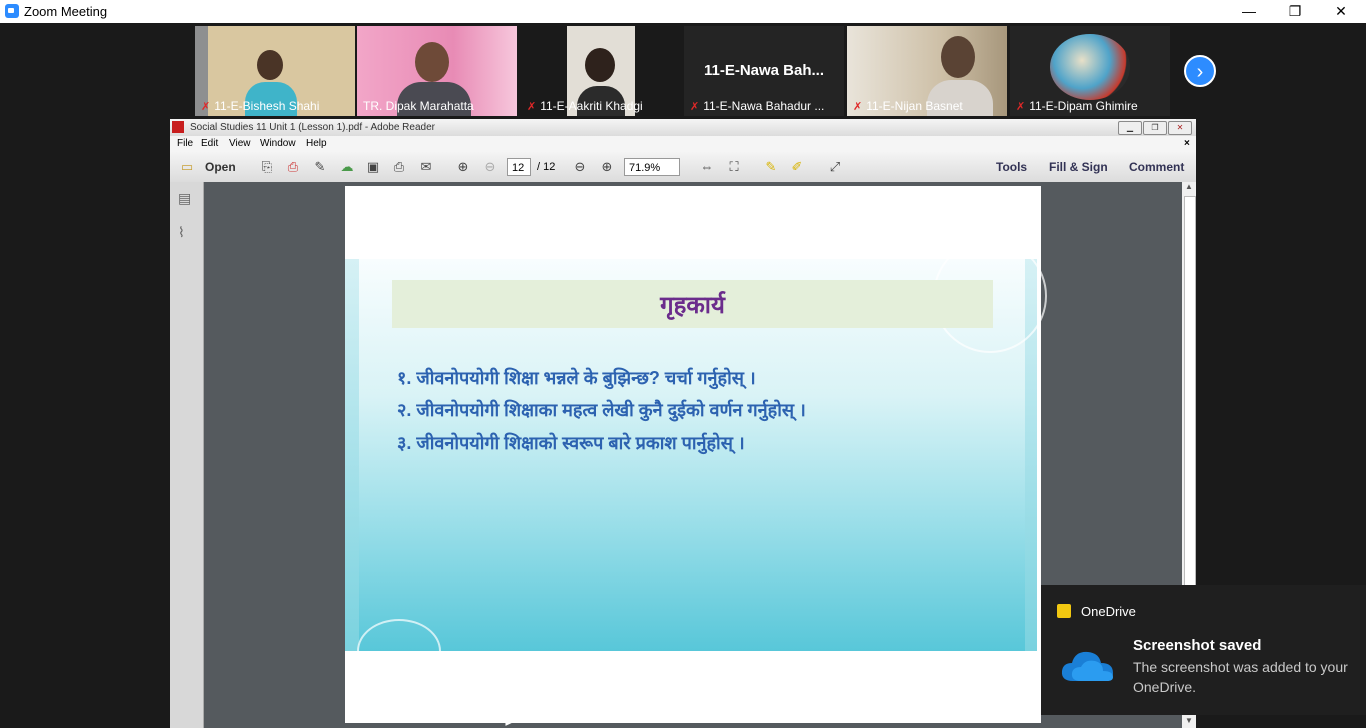 This screenshot has height=728, width=1366. What do you see at coordinates (771, 167) in the screenshot?
I see `comment-sticky-note-icon: ✎` at bounding box center [771, 167].